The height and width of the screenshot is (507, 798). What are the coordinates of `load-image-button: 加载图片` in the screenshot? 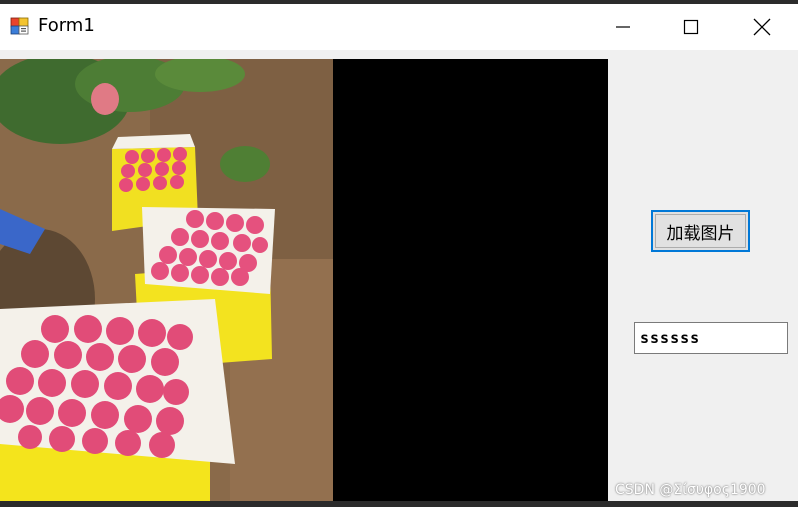 It's located at (700, 231).